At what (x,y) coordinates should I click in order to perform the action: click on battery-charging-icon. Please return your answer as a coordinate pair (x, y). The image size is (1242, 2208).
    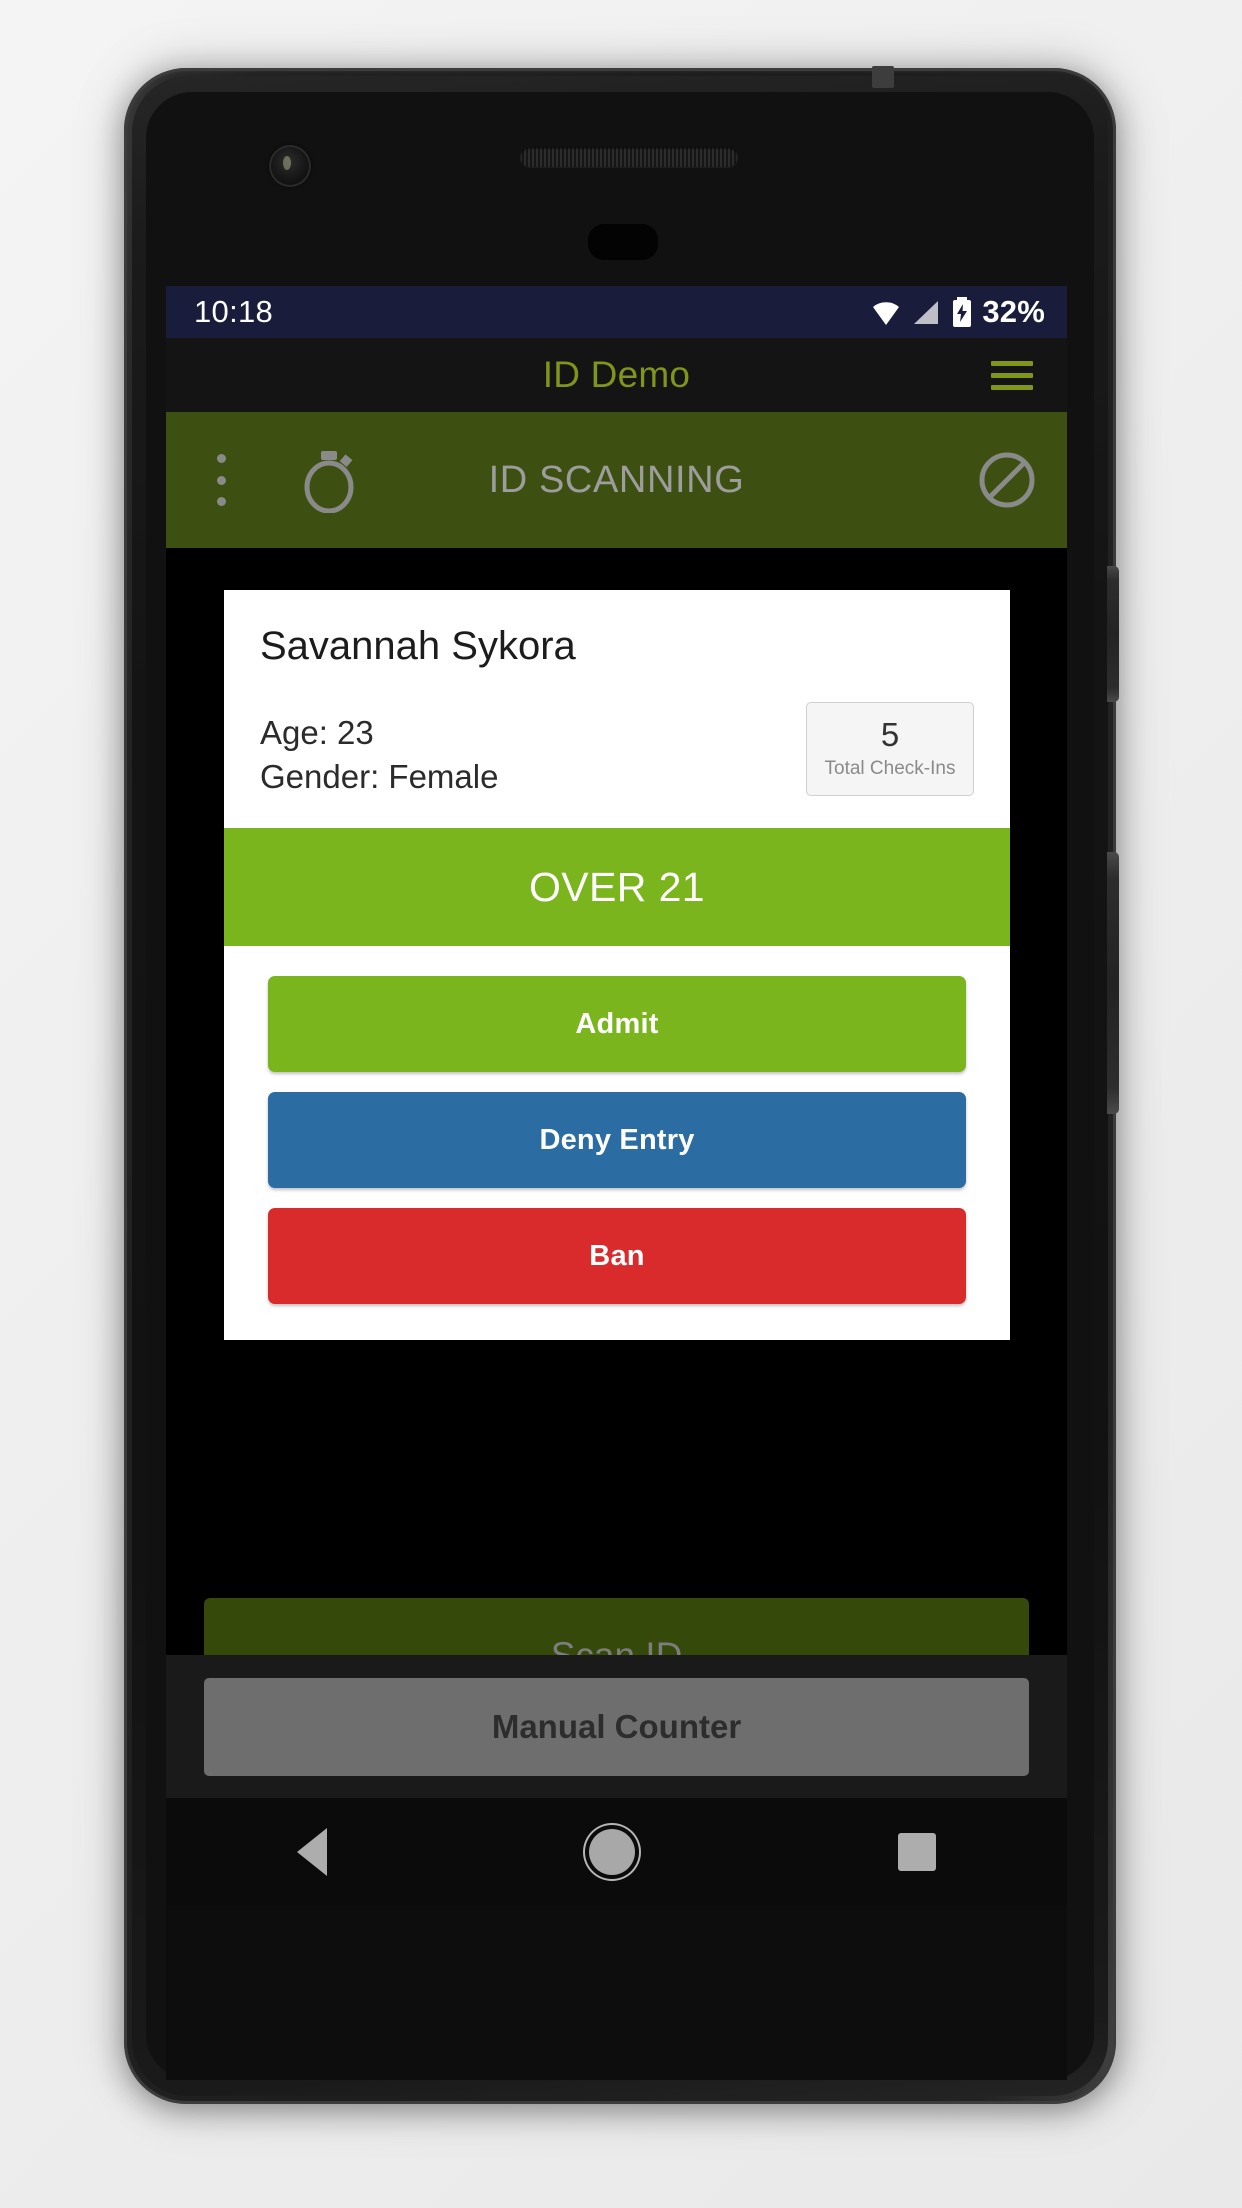
    Looking at the image, I should click on (962, 312).